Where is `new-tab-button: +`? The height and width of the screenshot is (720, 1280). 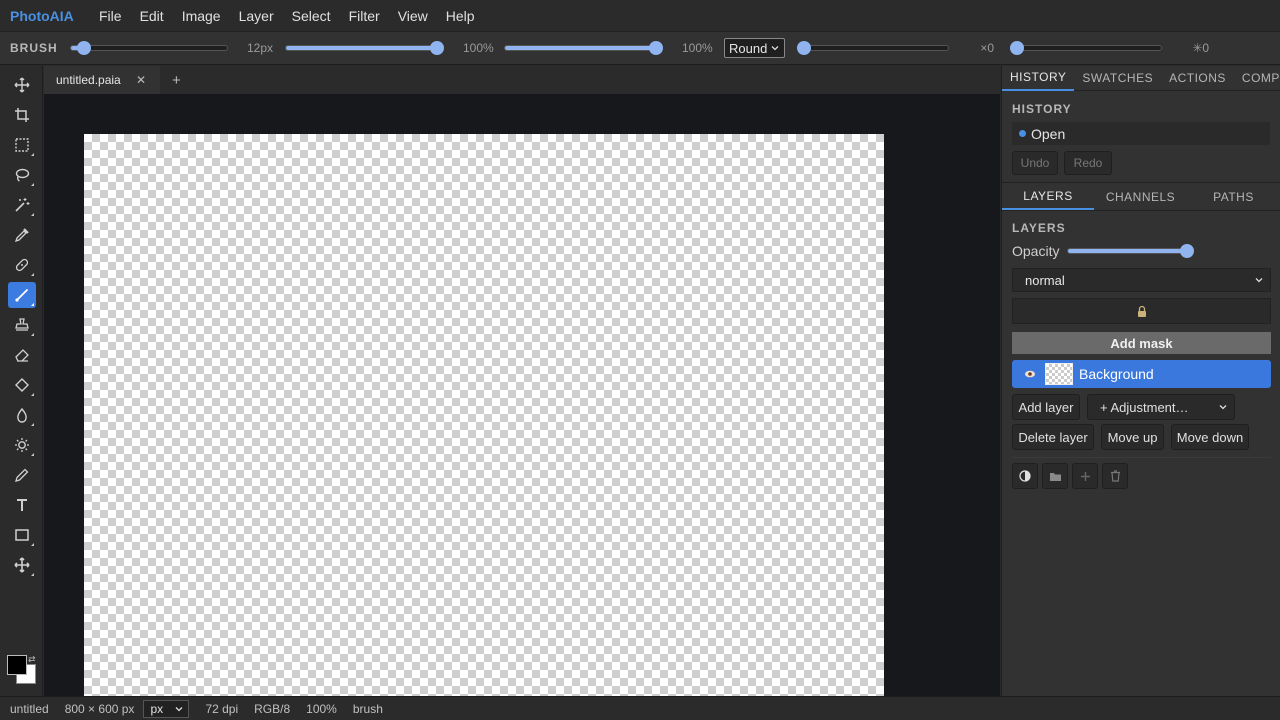 new-tab-button: + is located at coordinates (176, 80).